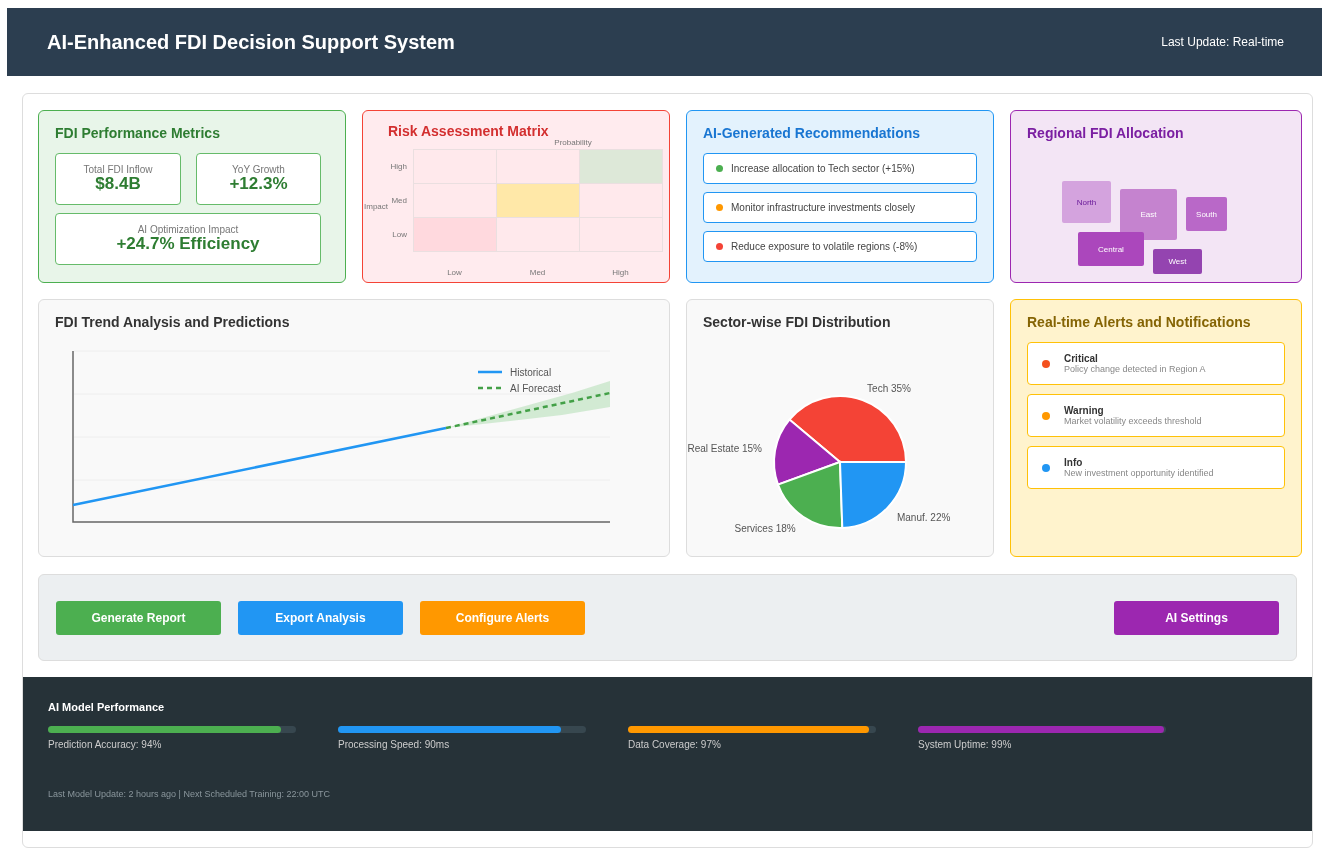 The height and width of the screenshot is (857, 1329). Describe the element at coordinates (399, 234) in the screenshot. I see `row-label: Low` at that location.